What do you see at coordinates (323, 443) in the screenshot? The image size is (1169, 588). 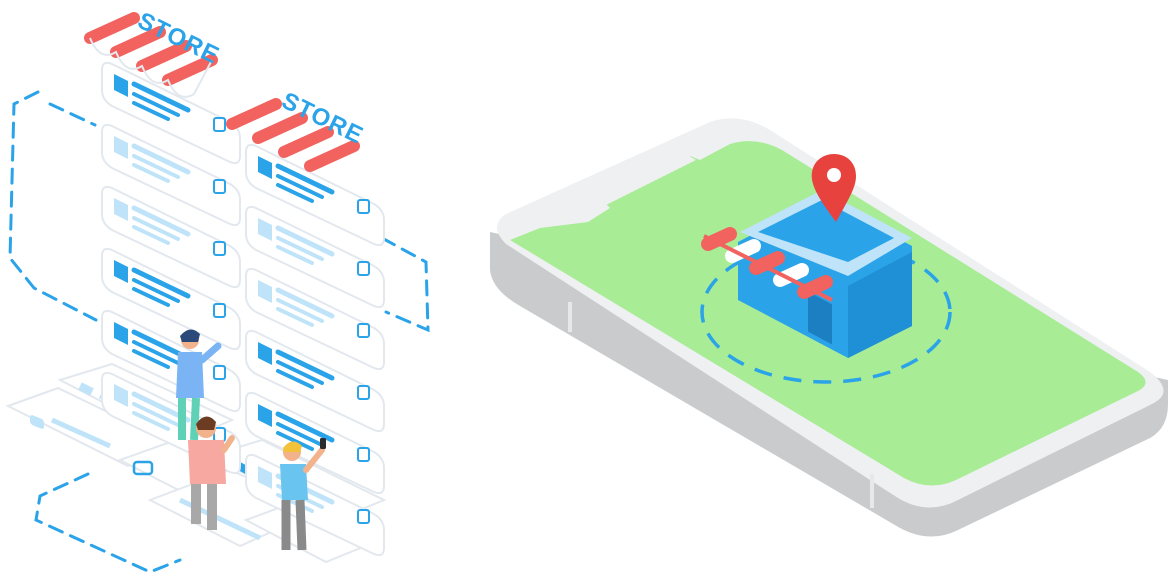 I see `smartphone-icon` at bounding box center [323, 443].